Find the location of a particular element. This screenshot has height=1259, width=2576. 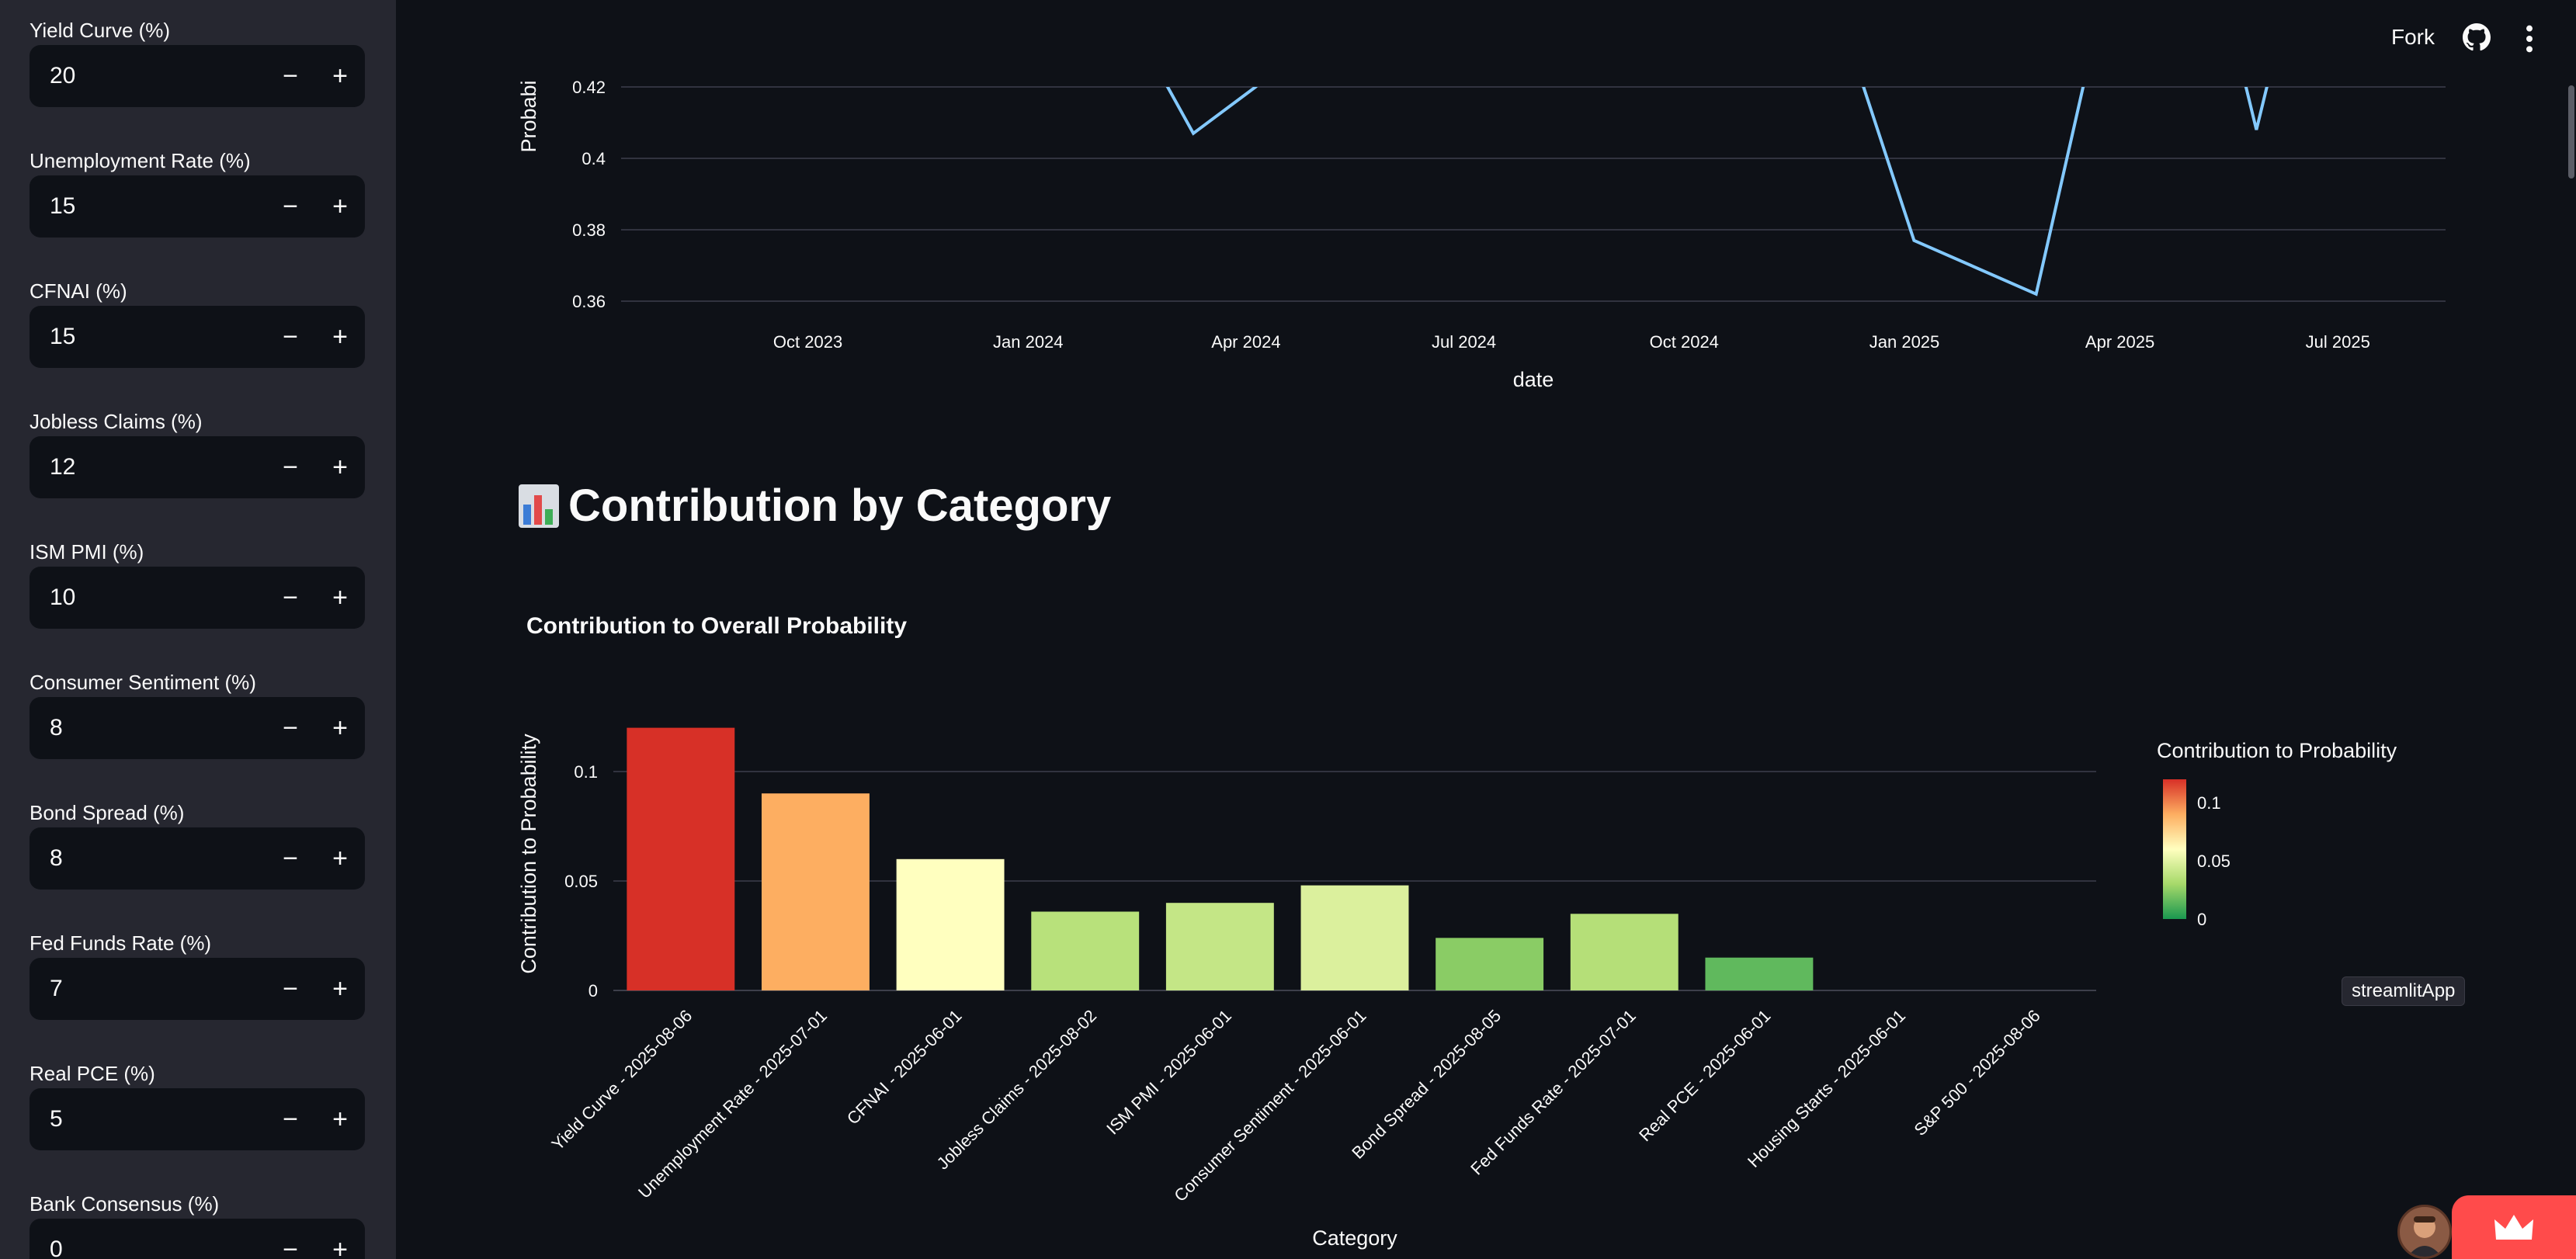

field-label: CFNAI (%) is located at coordinates (78, 291).